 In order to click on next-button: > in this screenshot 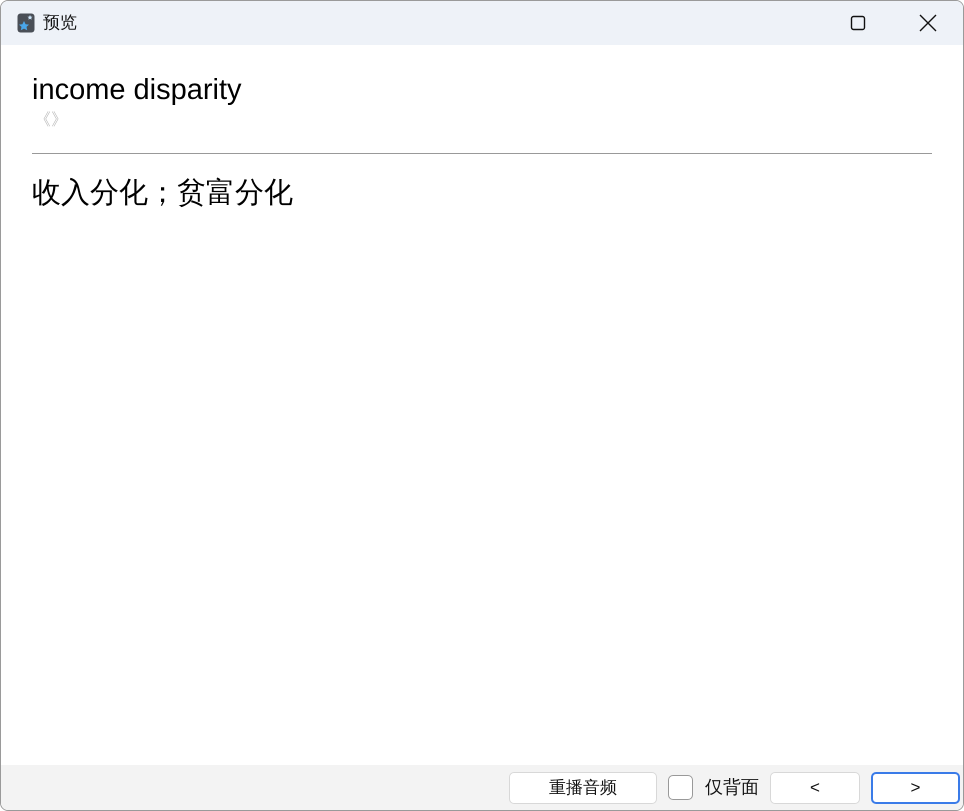, I will do `click(915, 788)`.